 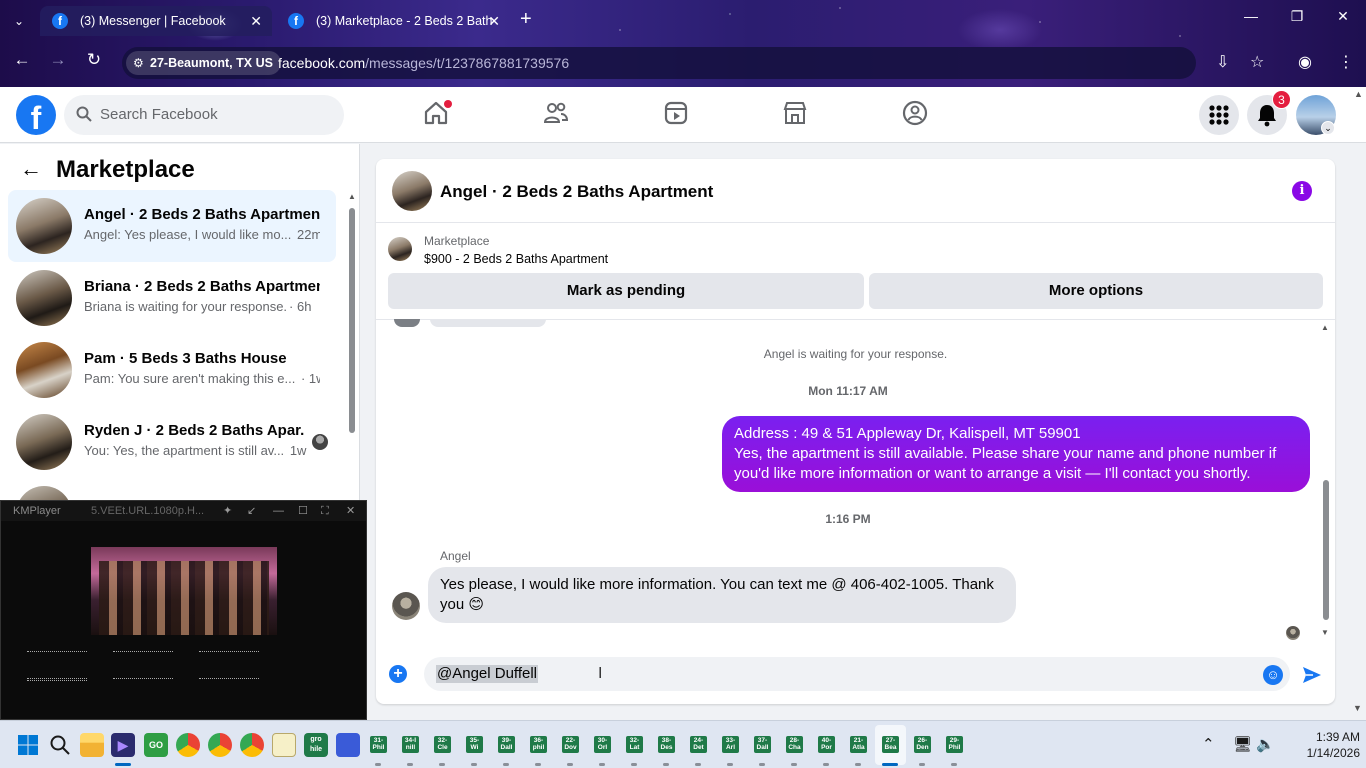 I want to click on groups-icon, so click(x=915, y=113).